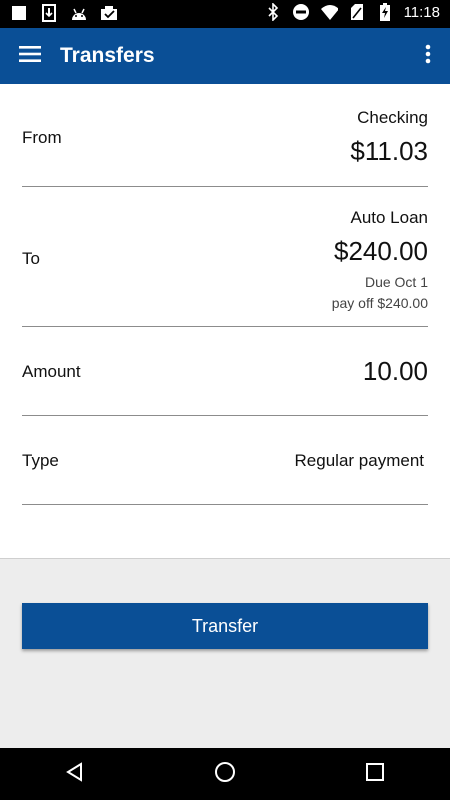  What do you see at coordinates (225, 460) in the screenshot?
I see `type-row: Type Regular payment` at bounding box center [225, 460].